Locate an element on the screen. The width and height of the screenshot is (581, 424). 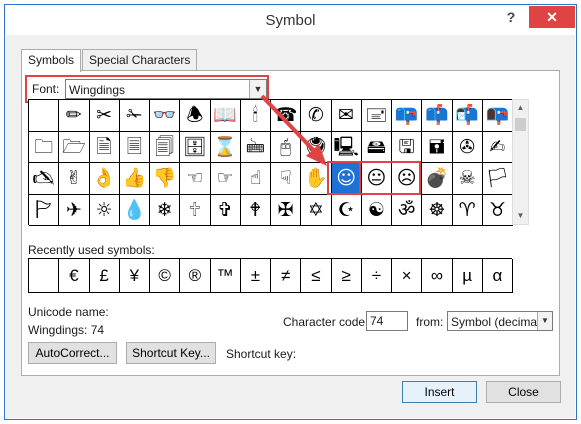
recent-symbol-cell: ≠ is located at coordinates (286, 276).